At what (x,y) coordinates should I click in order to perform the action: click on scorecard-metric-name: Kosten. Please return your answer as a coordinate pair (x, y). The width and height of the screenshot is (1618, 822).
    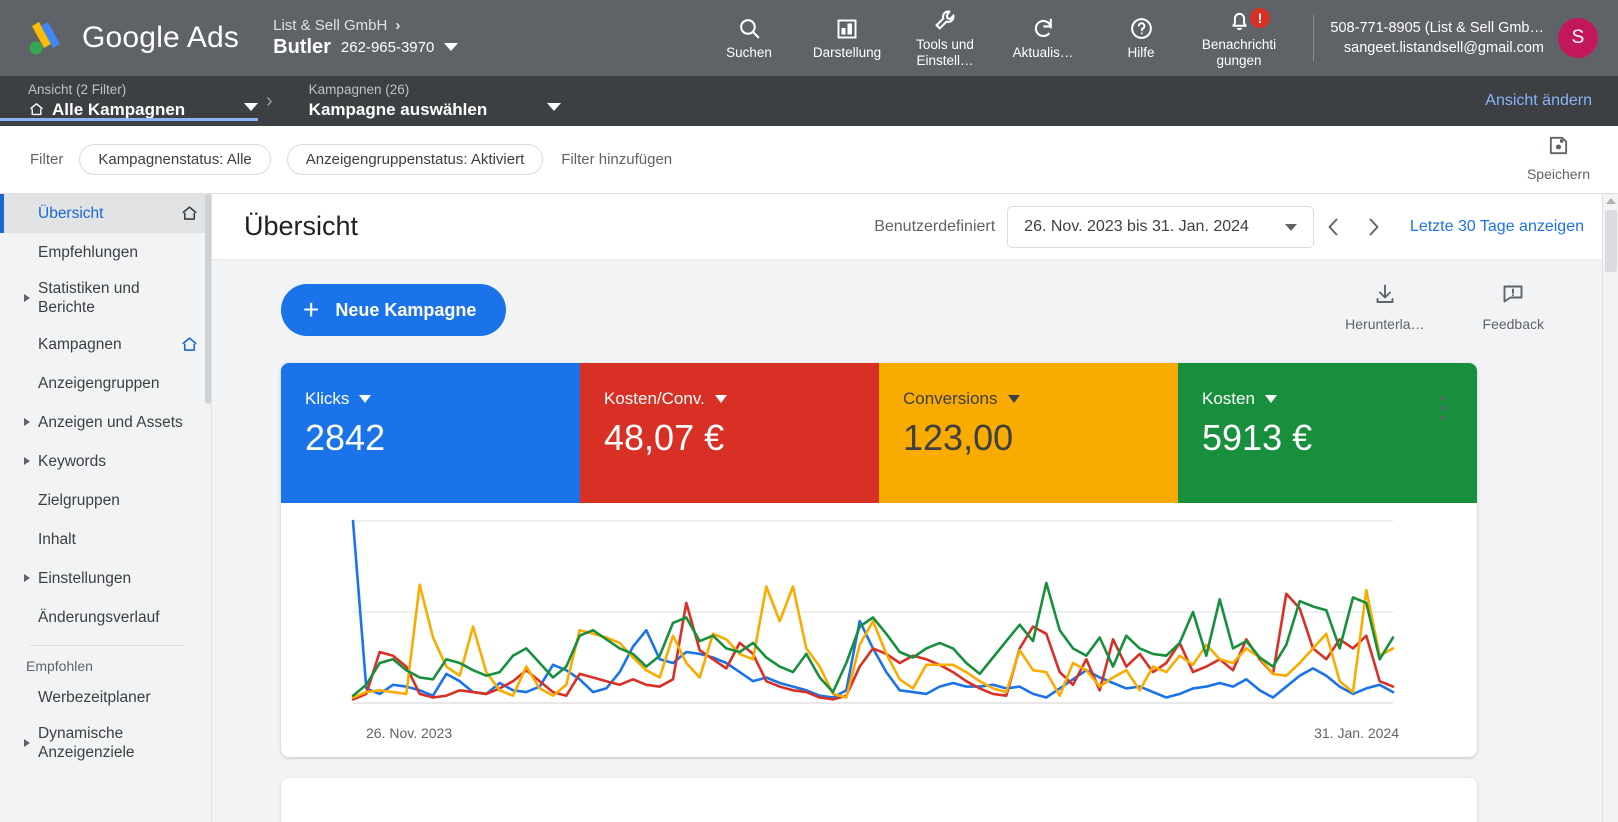
    Looking at the image, I should click on (1228, 398).